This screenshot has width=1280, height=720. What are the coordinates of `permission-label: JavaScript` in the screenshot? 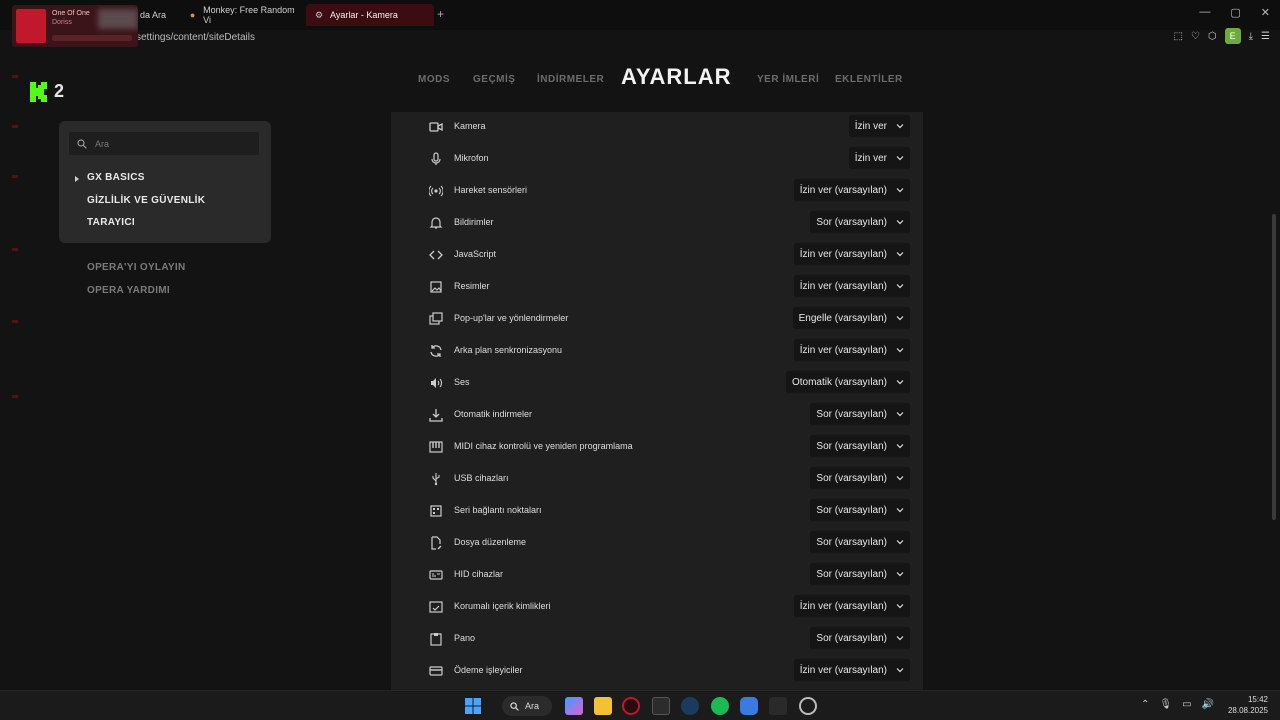 It's located at (475, 254).